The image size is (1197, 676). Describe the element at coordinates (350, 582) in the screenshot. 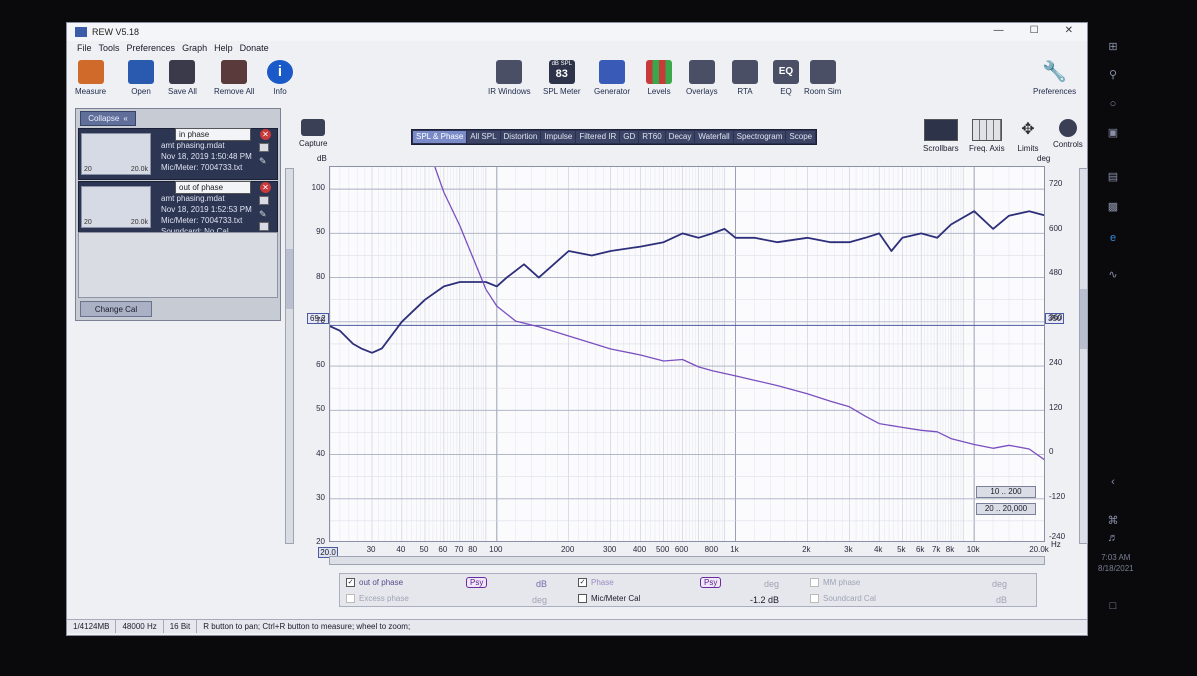

I see `spl-checkbox: ✓` at that location.